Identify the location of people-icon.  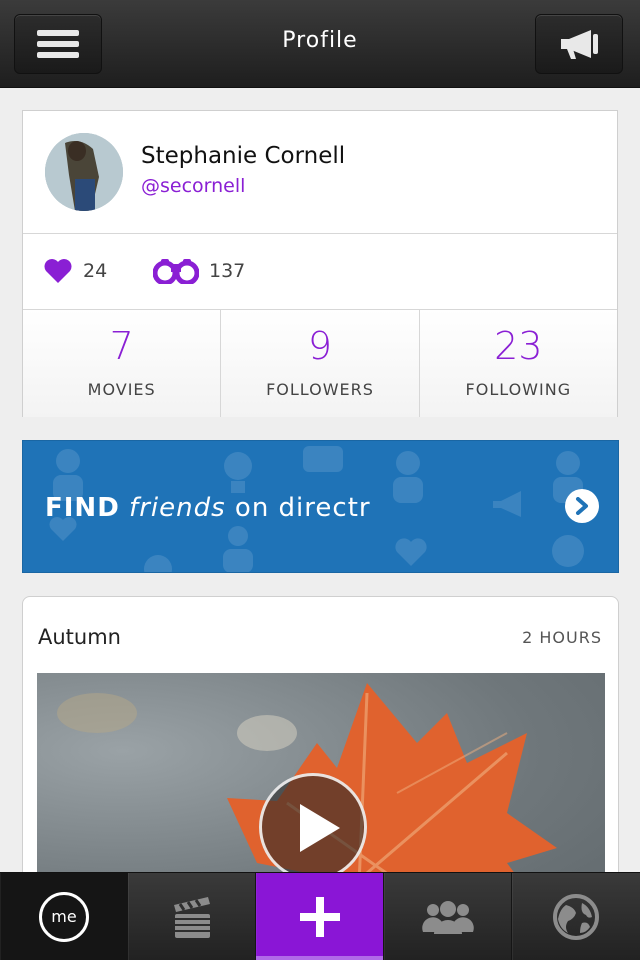
(447, 917).